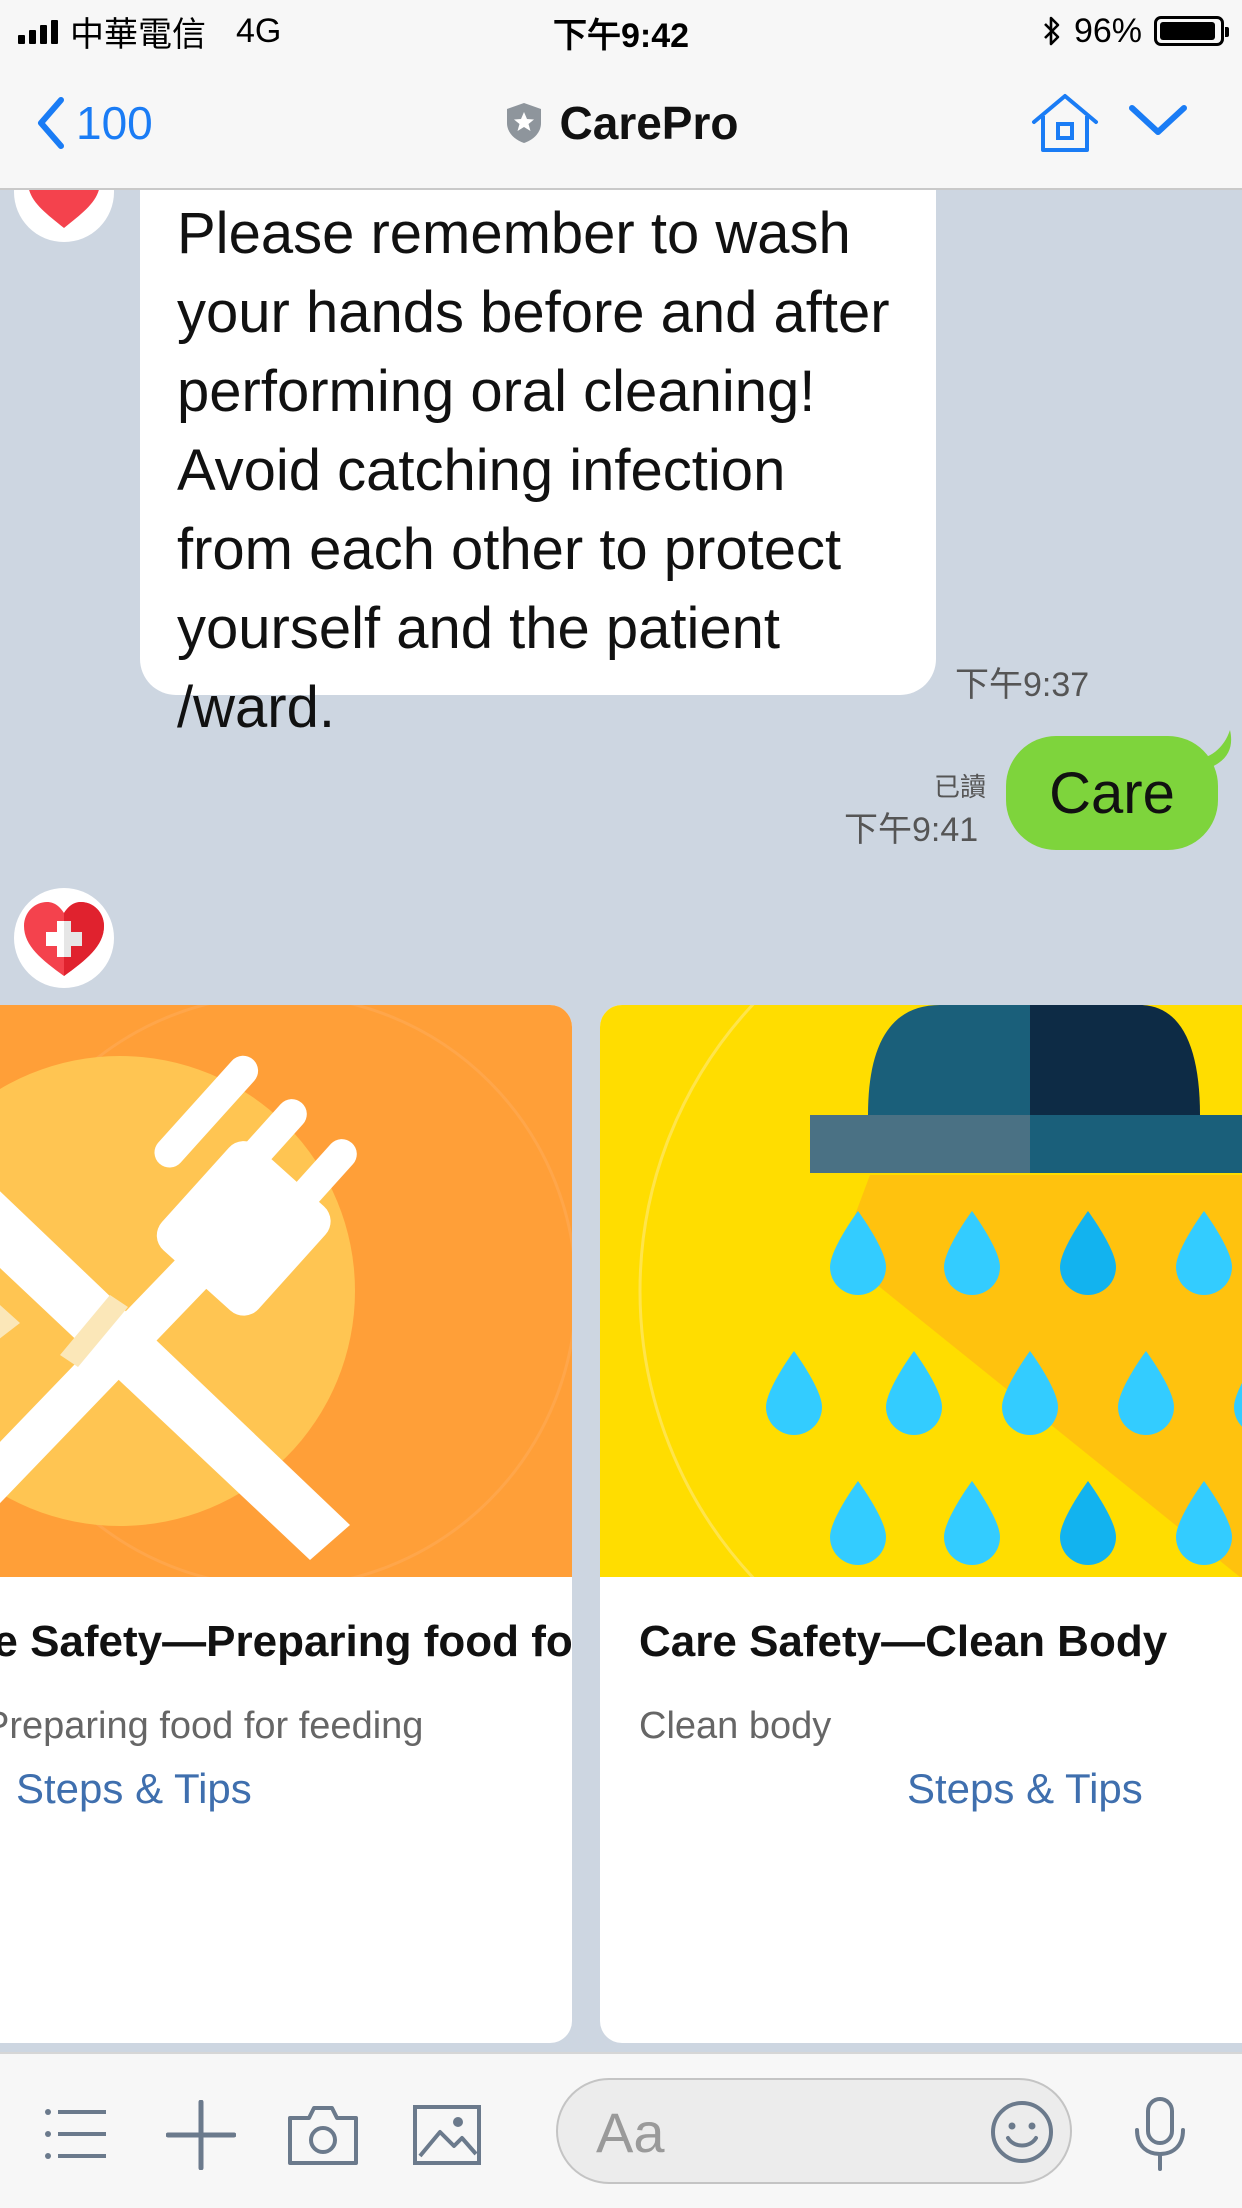 Image resolution: width=1242 pixels, height=2208 pixels. I want to click on menu-icon, so click(75, 2134).